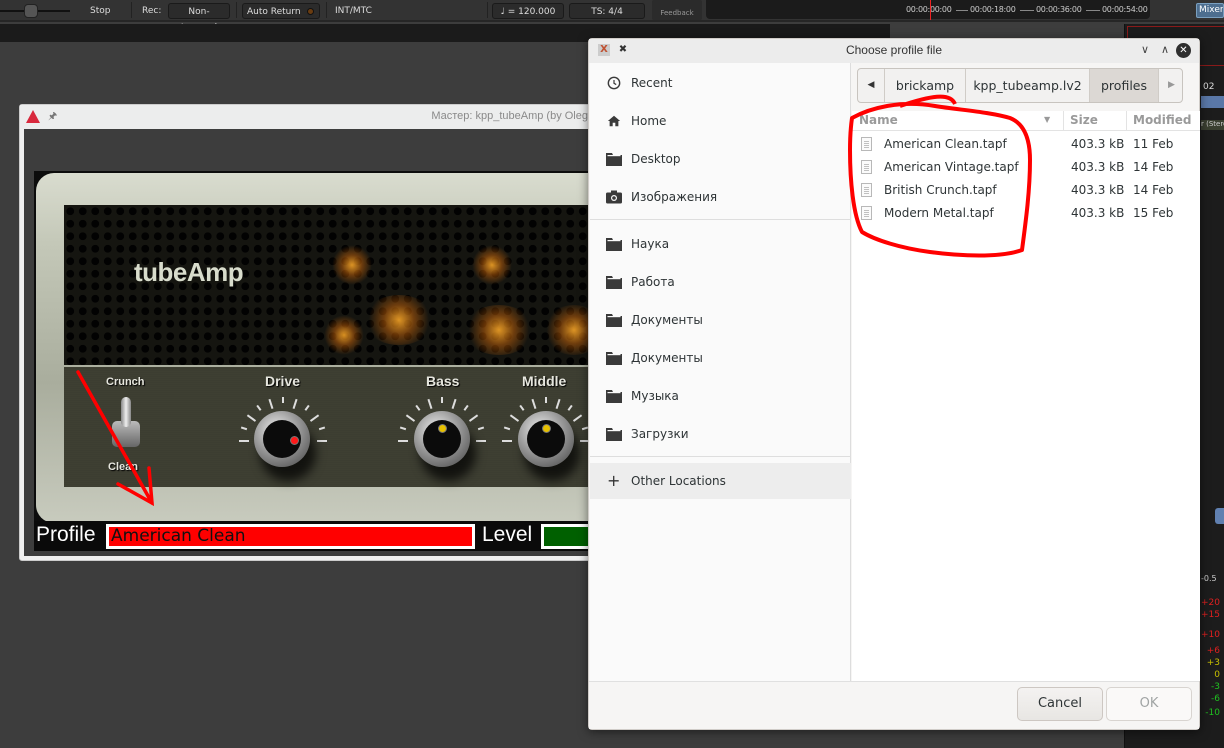 This screenshot has height=748, width=1224. What do you see at coordinates (720, 83) in the screenshot?
I see `sidebar-item-recent: Recent` at bounding box center [720, 83].